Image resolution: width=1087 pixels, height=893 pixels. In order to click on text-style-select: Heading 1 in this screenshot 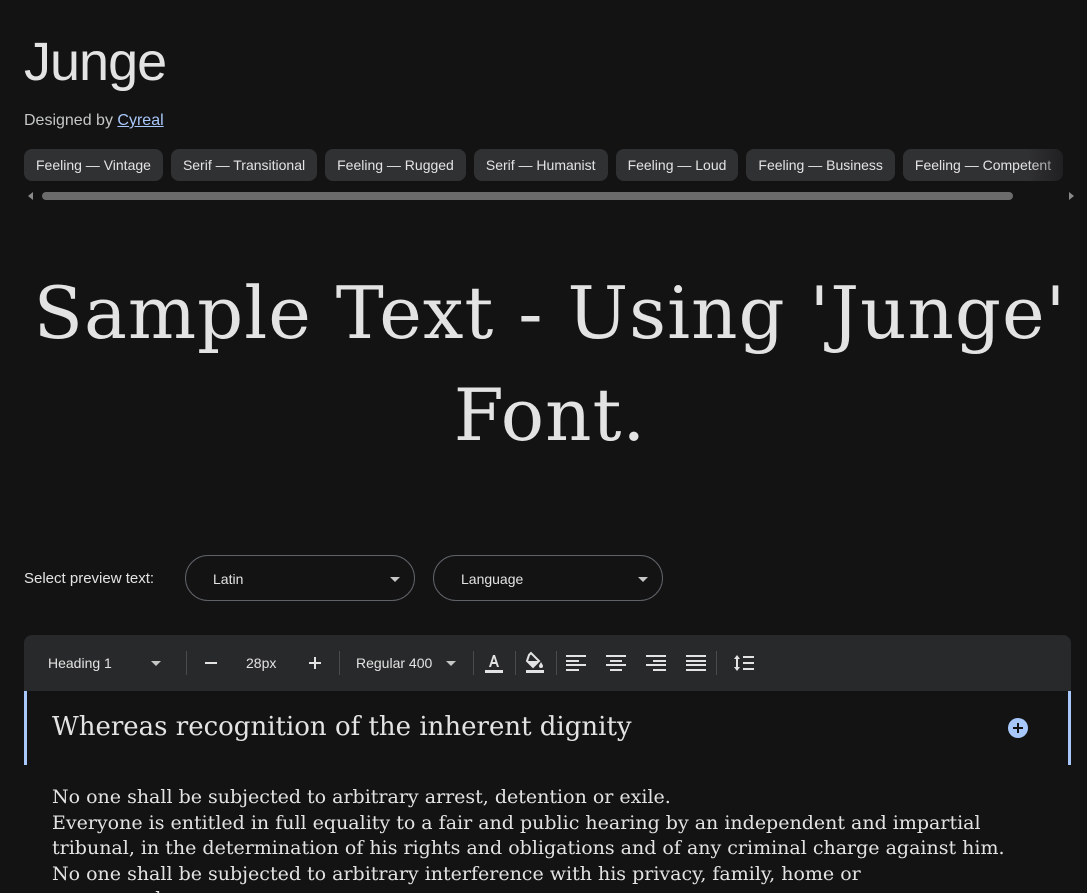, I will do `click(108, 663)`.